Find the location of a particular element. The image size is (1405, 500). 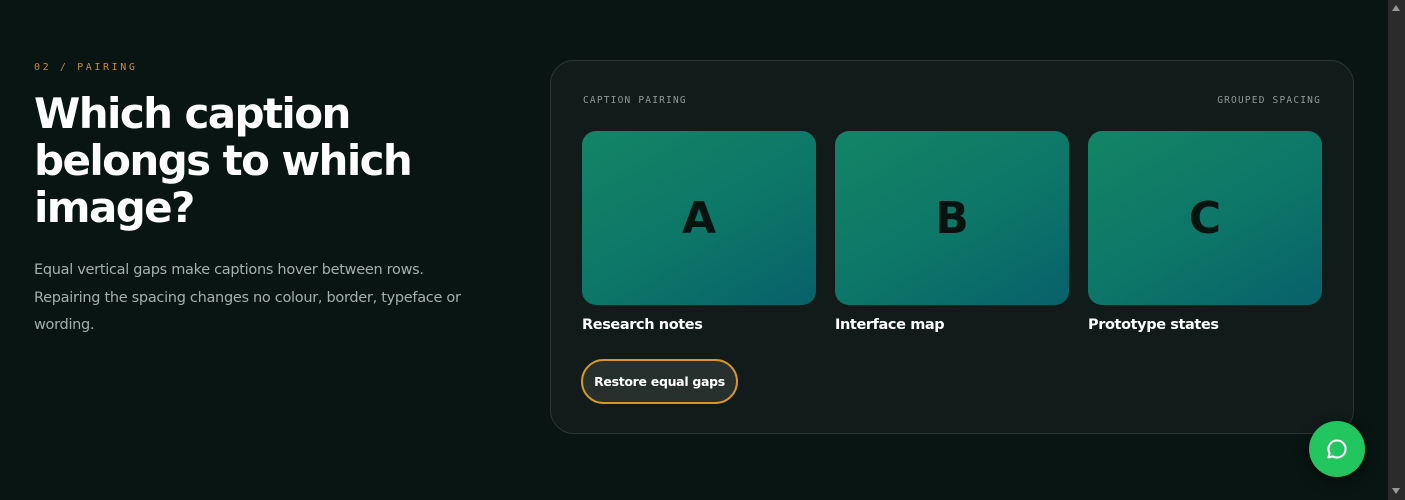

scroll-down-arrow-icon is located at coordinates (1396, 491).